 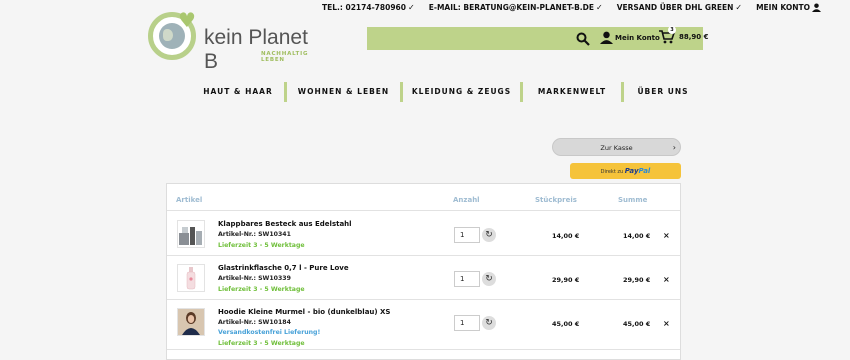 What do you see at coordinates (637, 324) in the screenshot?
I see `row-total: 45,00 €` at bounding box center [637, 324].